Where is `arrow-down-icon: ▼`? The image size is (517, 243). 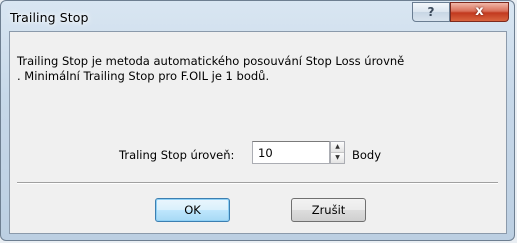 arrow-down-icon: ▼ is located at coordinates (337, 157).